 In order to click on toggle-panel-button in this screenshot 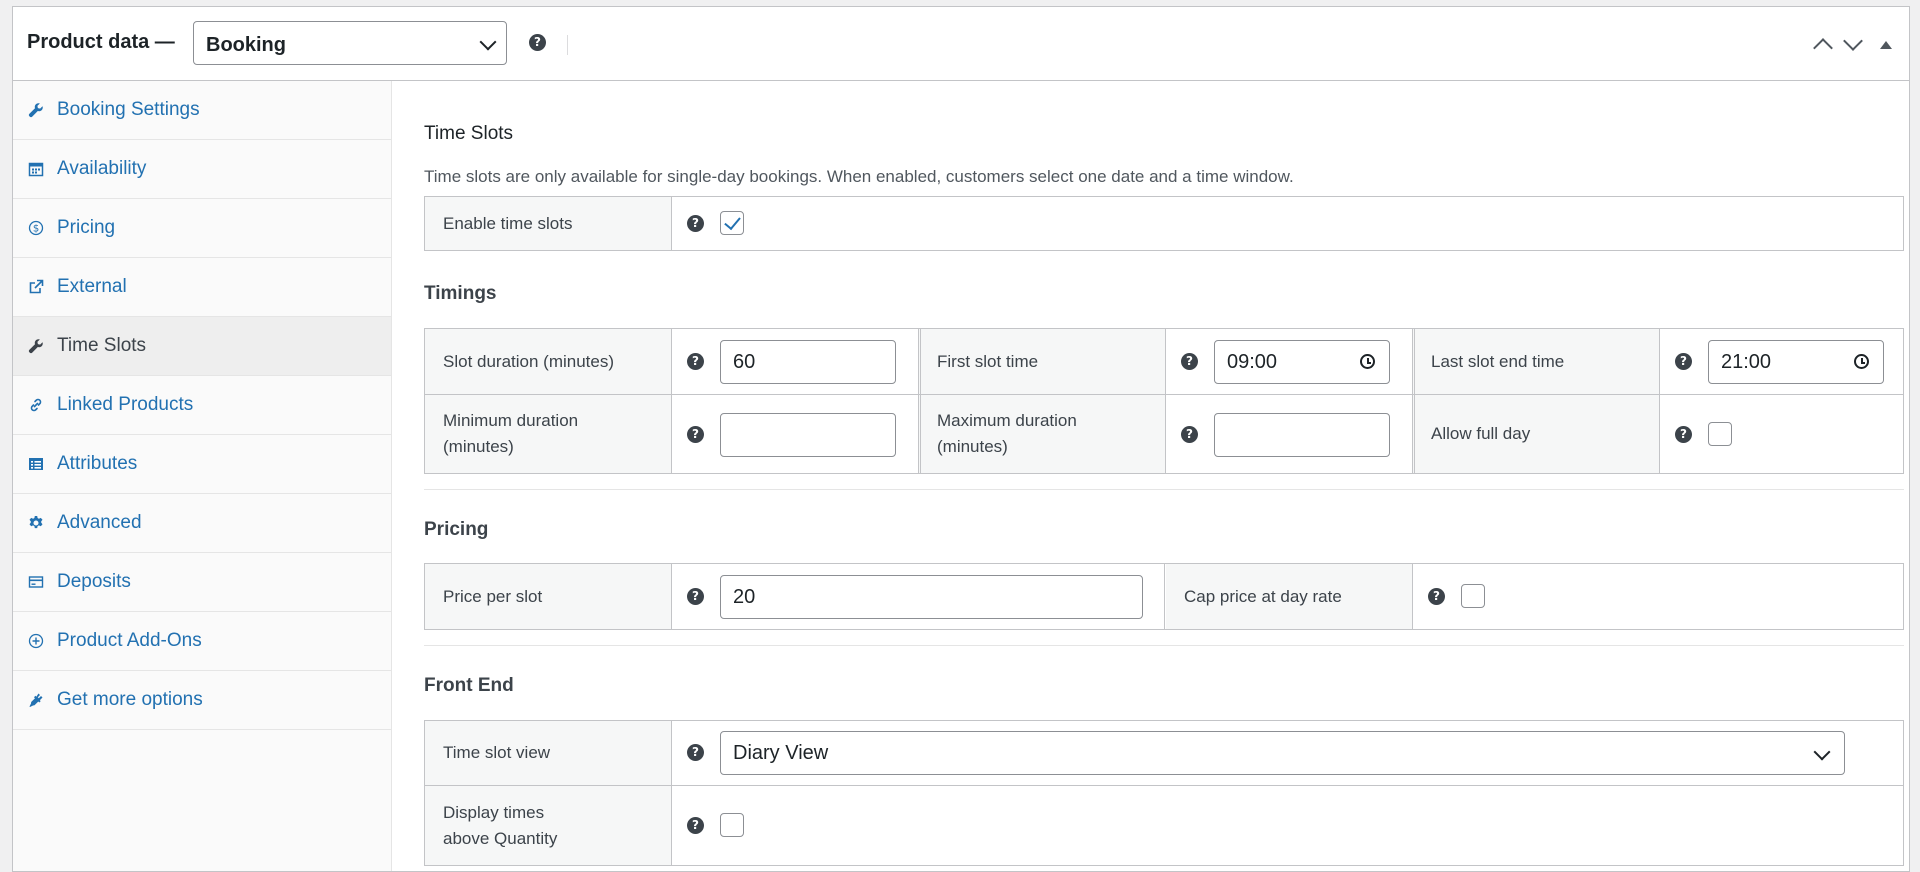, I will do `click(1886, 45)`.